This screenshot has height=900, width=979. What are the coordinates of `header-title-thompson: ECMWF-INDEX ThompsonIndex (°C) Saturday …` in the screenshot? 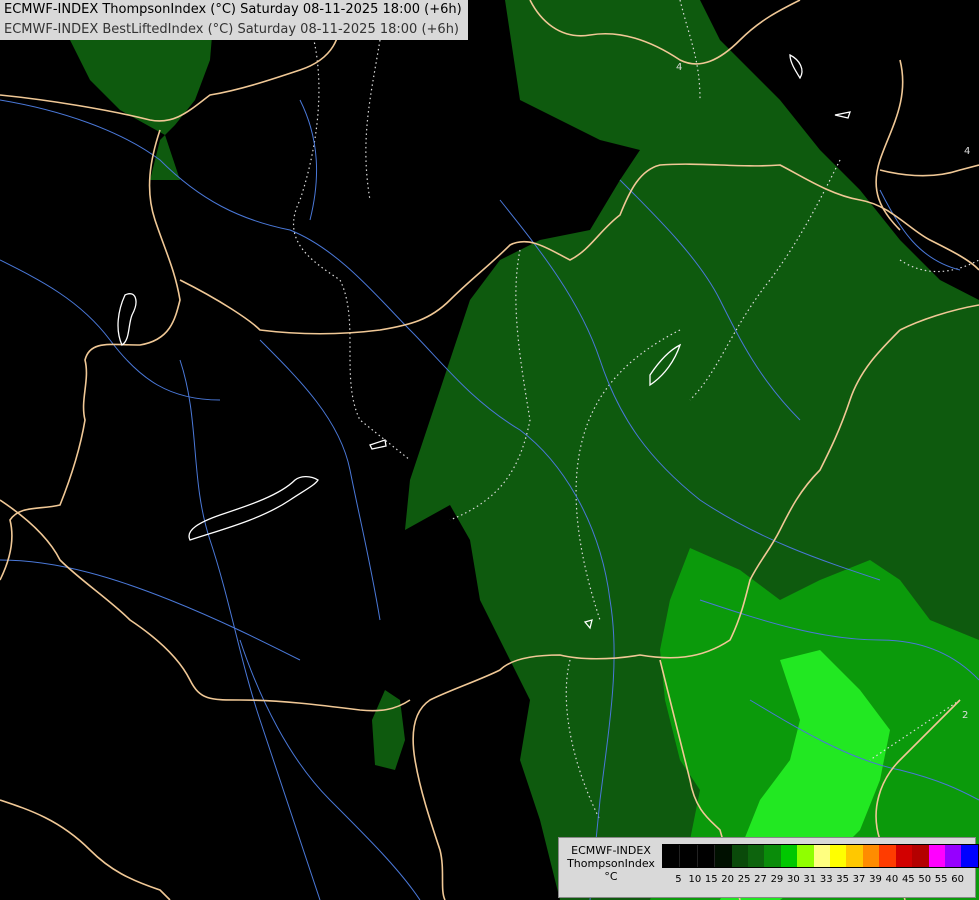 It's located at (233, 9).